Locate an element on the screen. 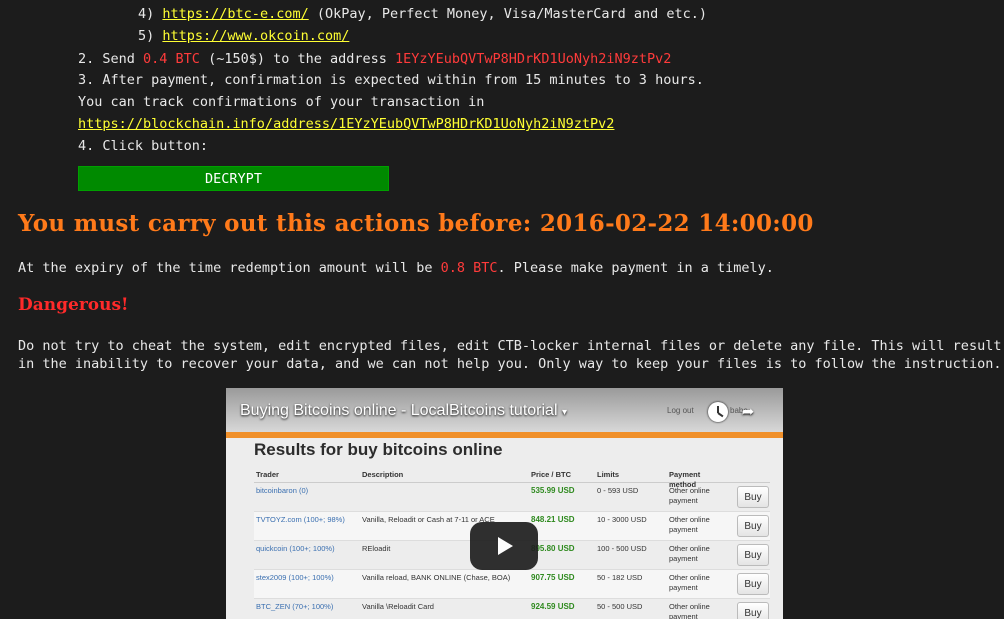 This screenshot has width=1004, height=619. expiry-amount: 0.8 BTC is located at coordinates (469, 268).